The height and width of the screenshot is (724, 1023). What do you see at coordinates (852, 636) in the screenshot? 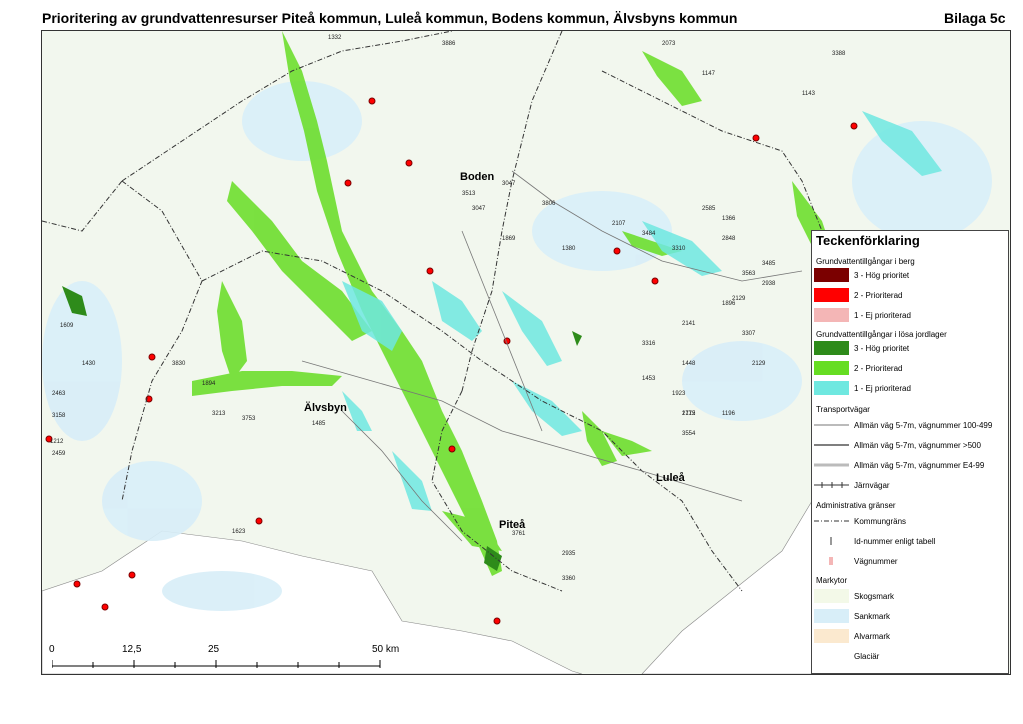
I see `legend-item-alvarmark: Alvarmark` at bounding box center [852, 636].